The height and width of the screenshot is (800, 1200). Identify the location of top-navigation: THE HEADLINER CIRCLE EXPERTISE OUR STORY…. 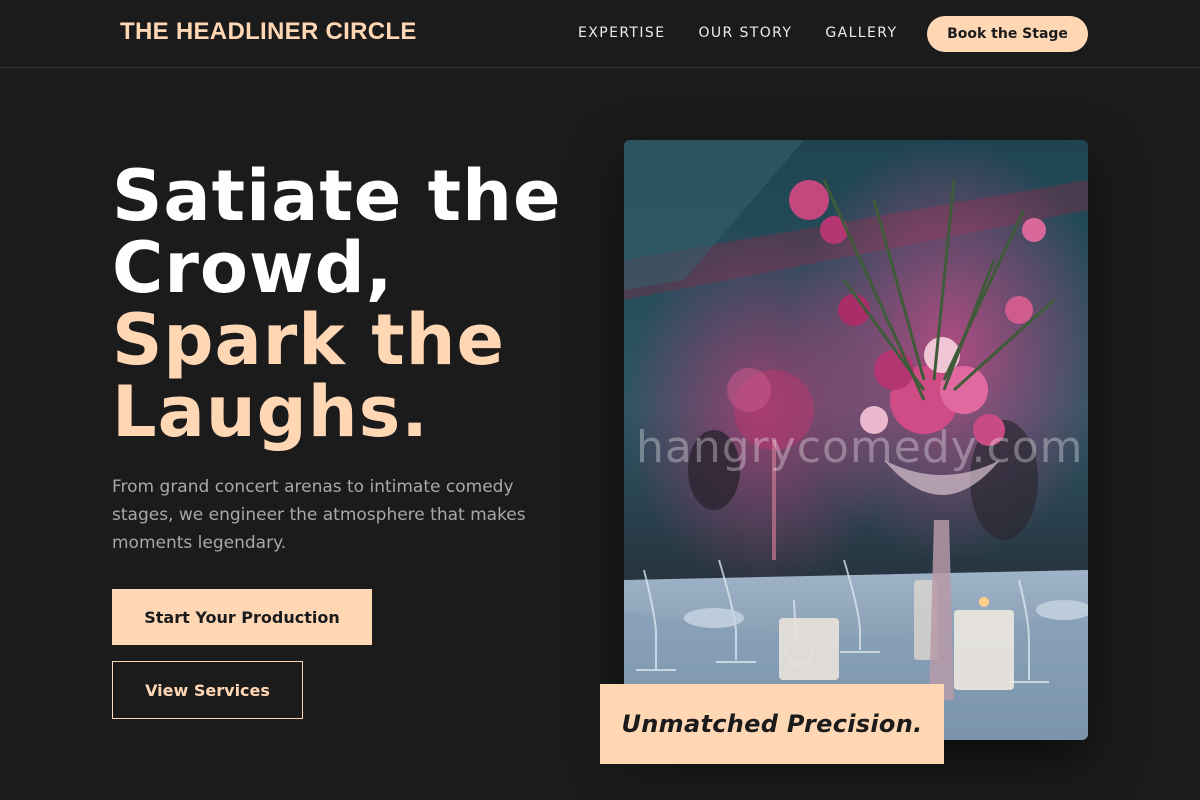
(600, 34).